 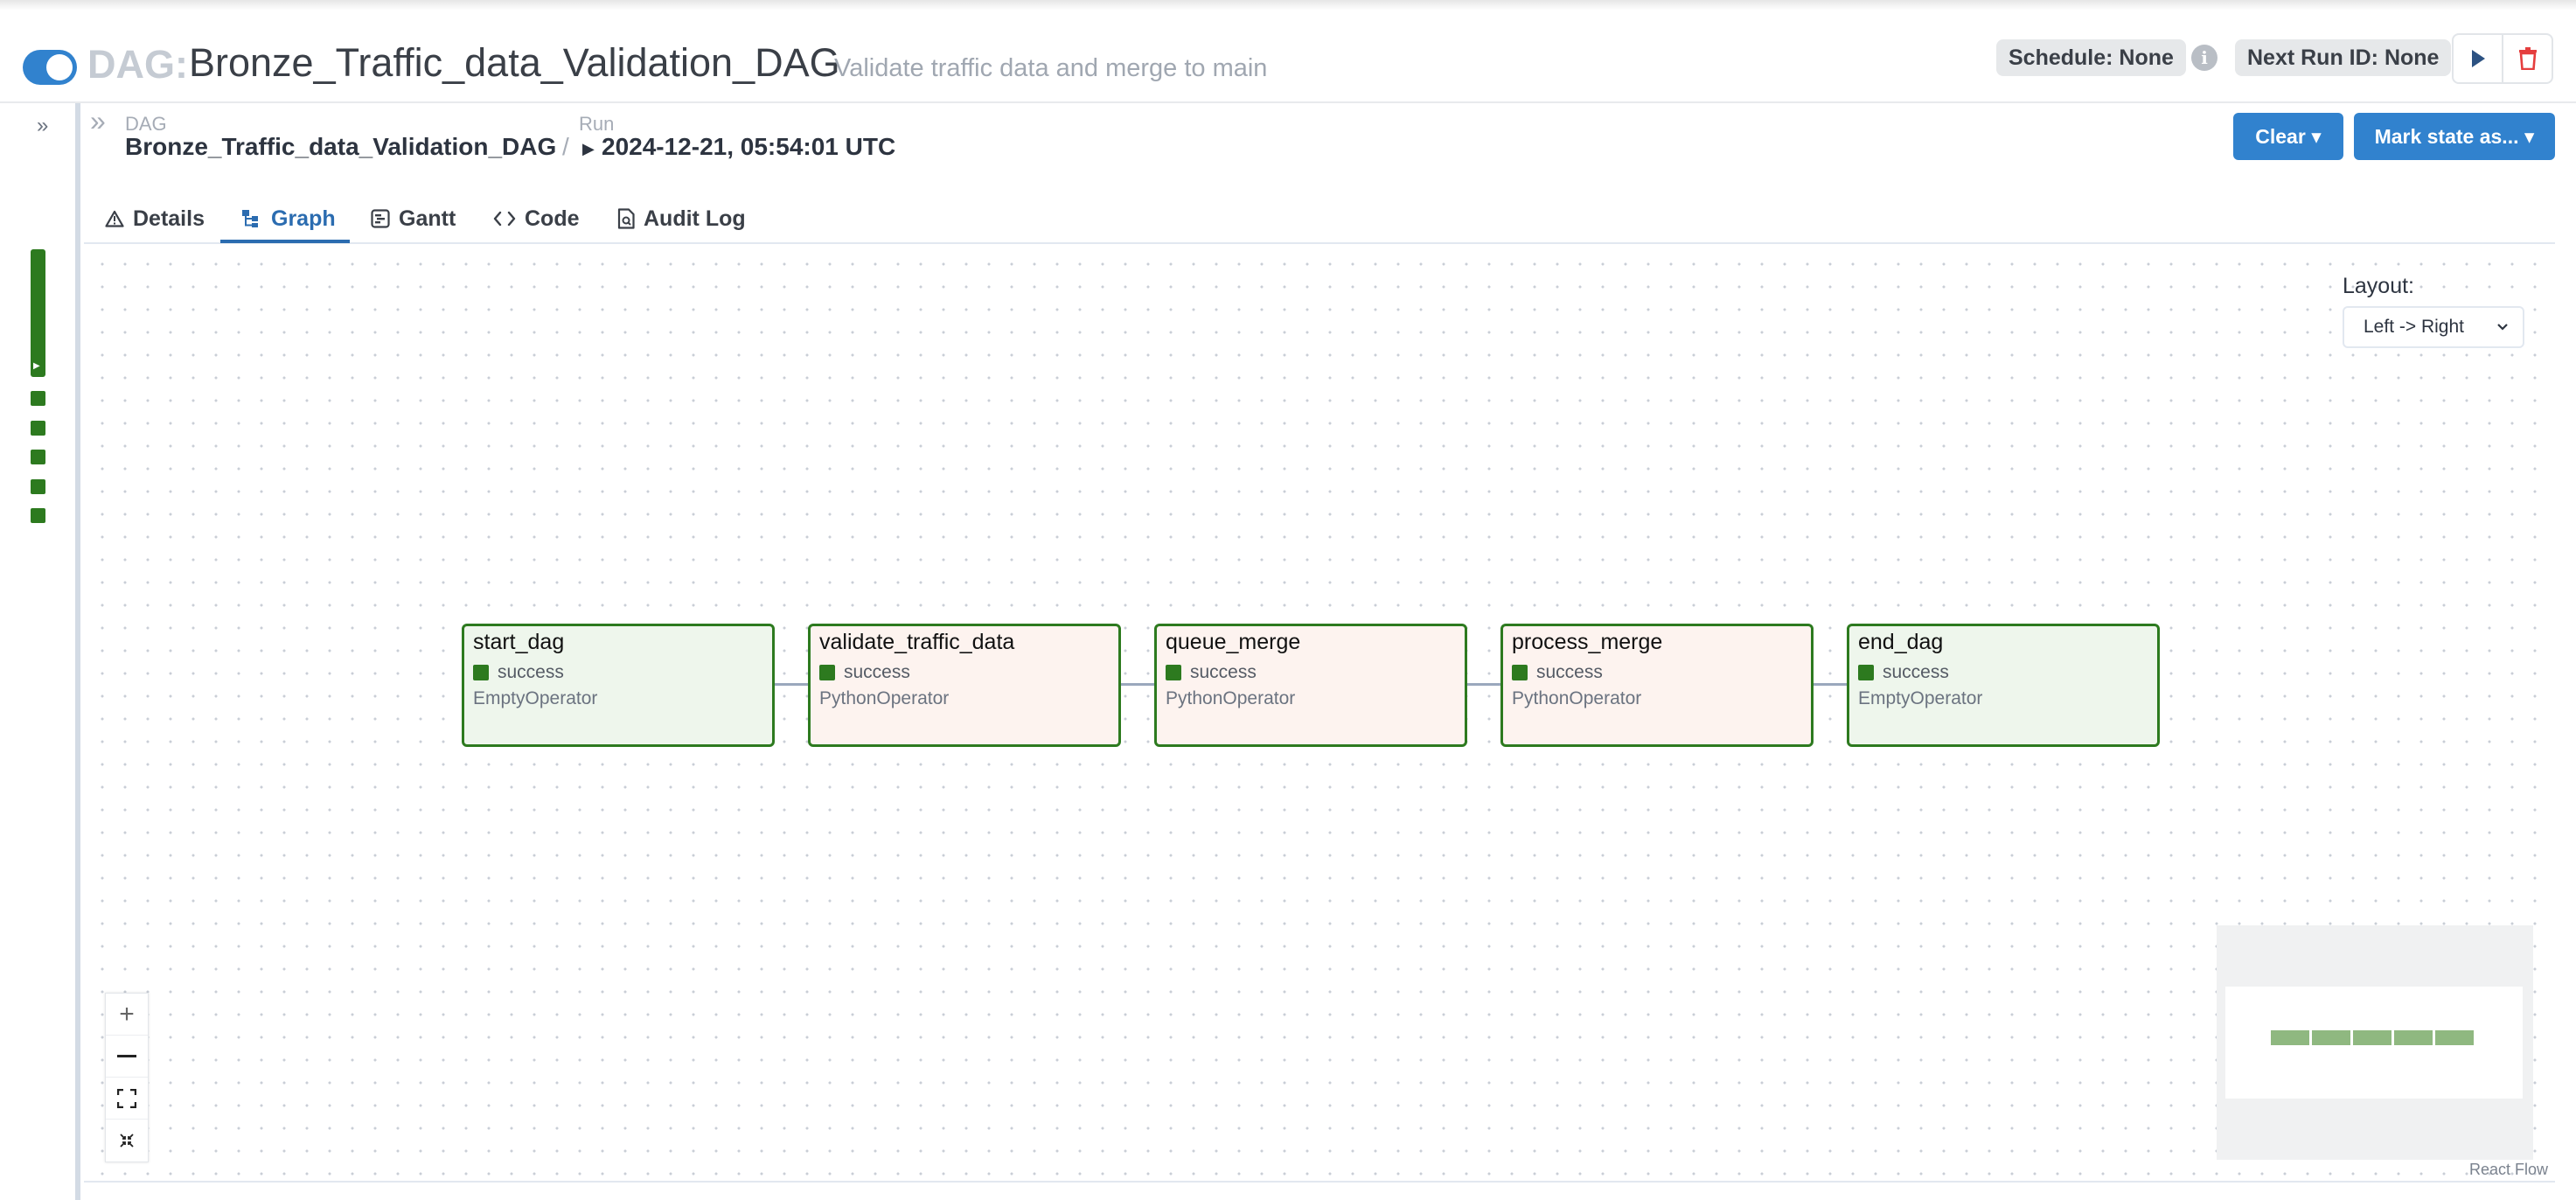 I want to click on code-icon, so click(x=504, y=219).